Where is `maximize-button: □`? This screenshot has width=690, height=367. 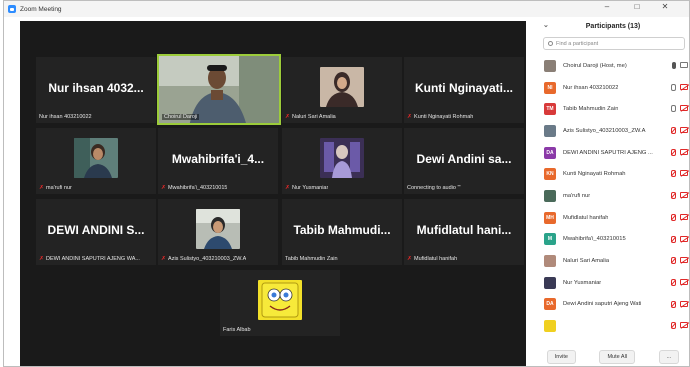 maximize-button: □ is located at coordinates (637, 6).